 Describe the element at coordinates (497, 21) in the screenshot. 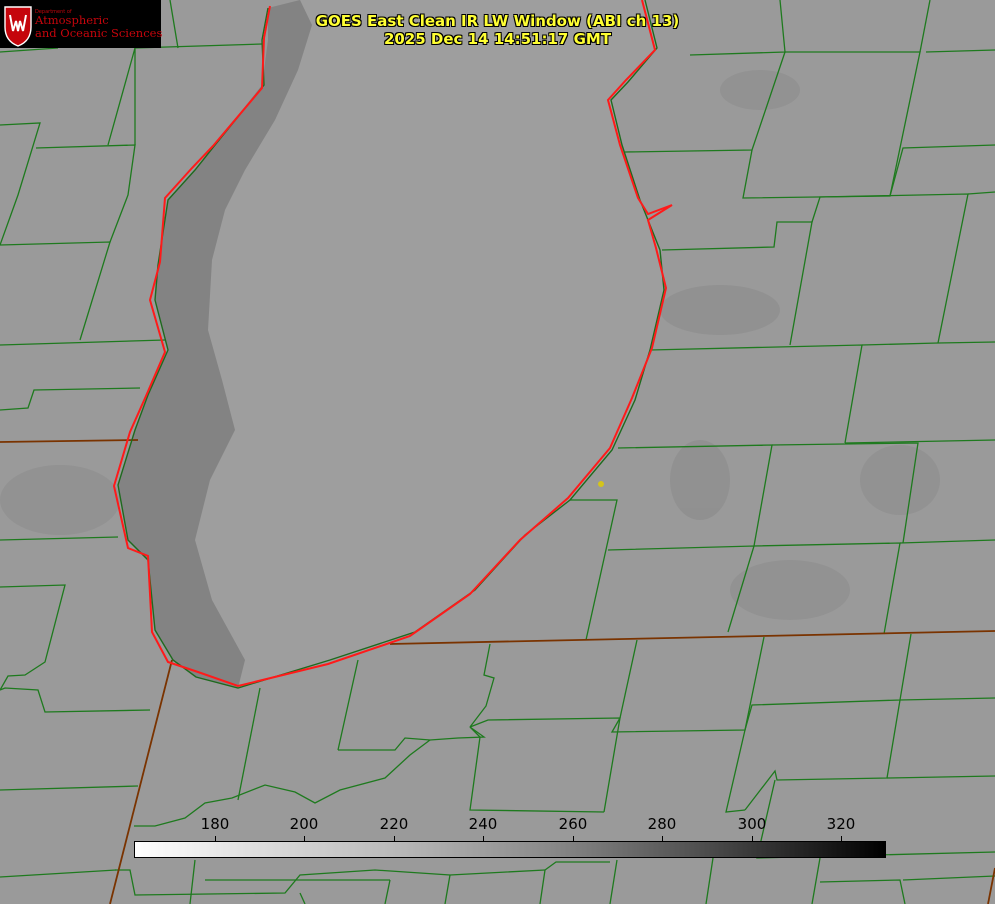

I see `map-title: GOES East Clean IR LW Window (ABI ch 13)` at that location.